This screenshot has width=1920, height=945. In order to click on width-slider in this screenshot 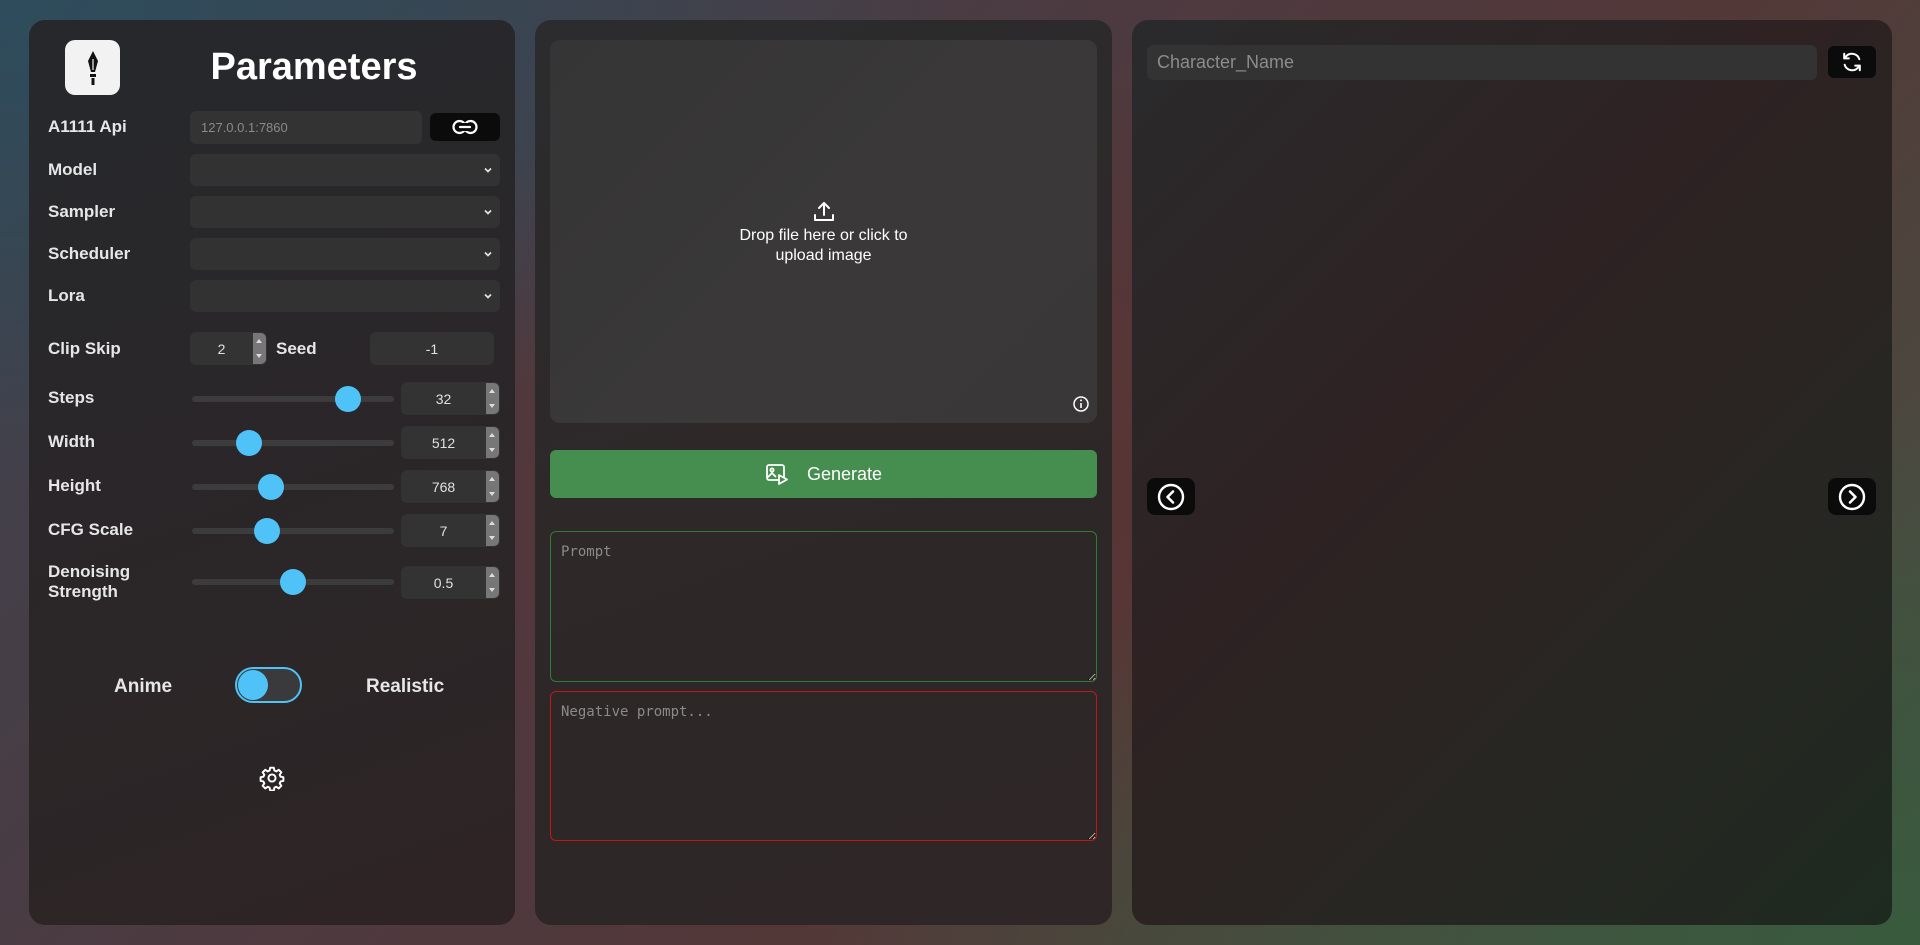, I will do `click(293, 443)`.